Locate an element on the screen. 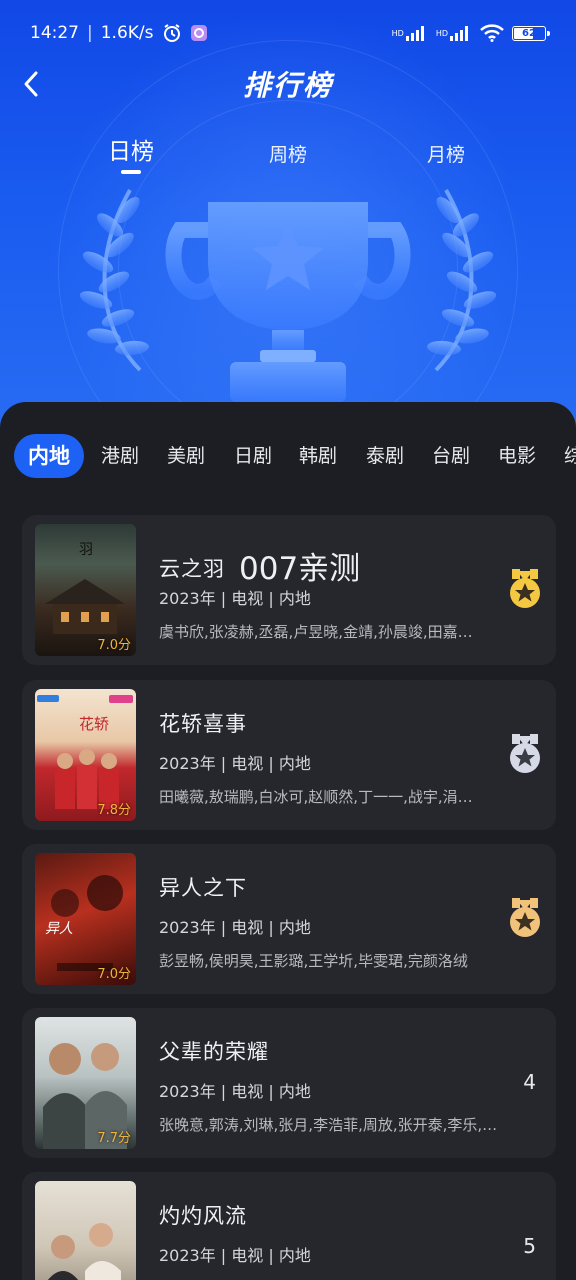  poster-image is located at coordinates (85, 1230).